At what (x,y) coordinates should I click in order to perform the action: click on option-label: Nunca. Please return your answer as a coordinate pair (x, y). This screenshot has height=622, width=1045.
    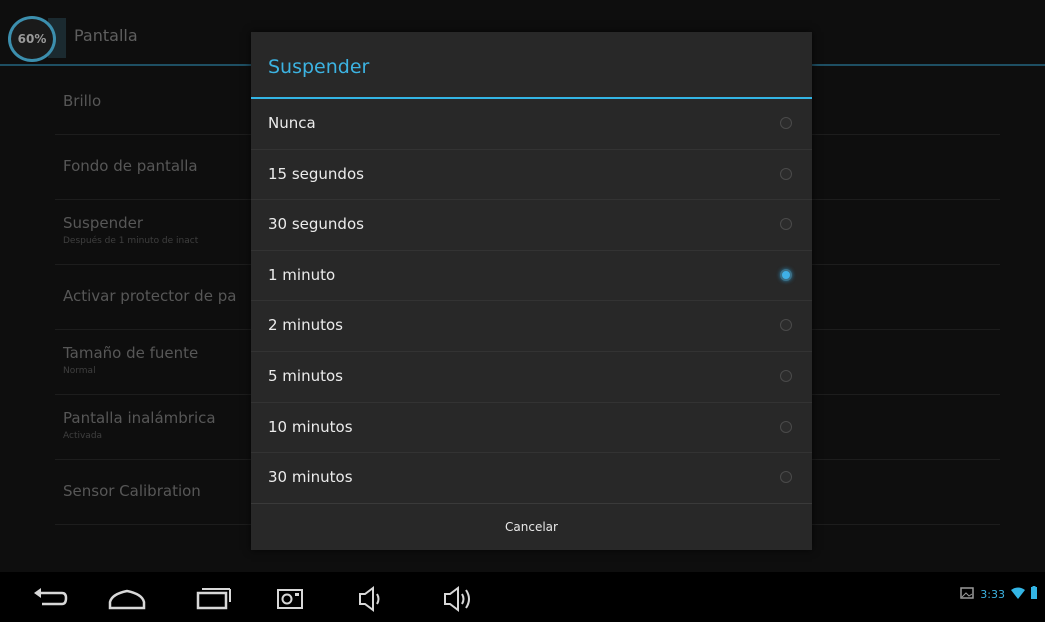
    Looking at the image, I should click on (292, 123).